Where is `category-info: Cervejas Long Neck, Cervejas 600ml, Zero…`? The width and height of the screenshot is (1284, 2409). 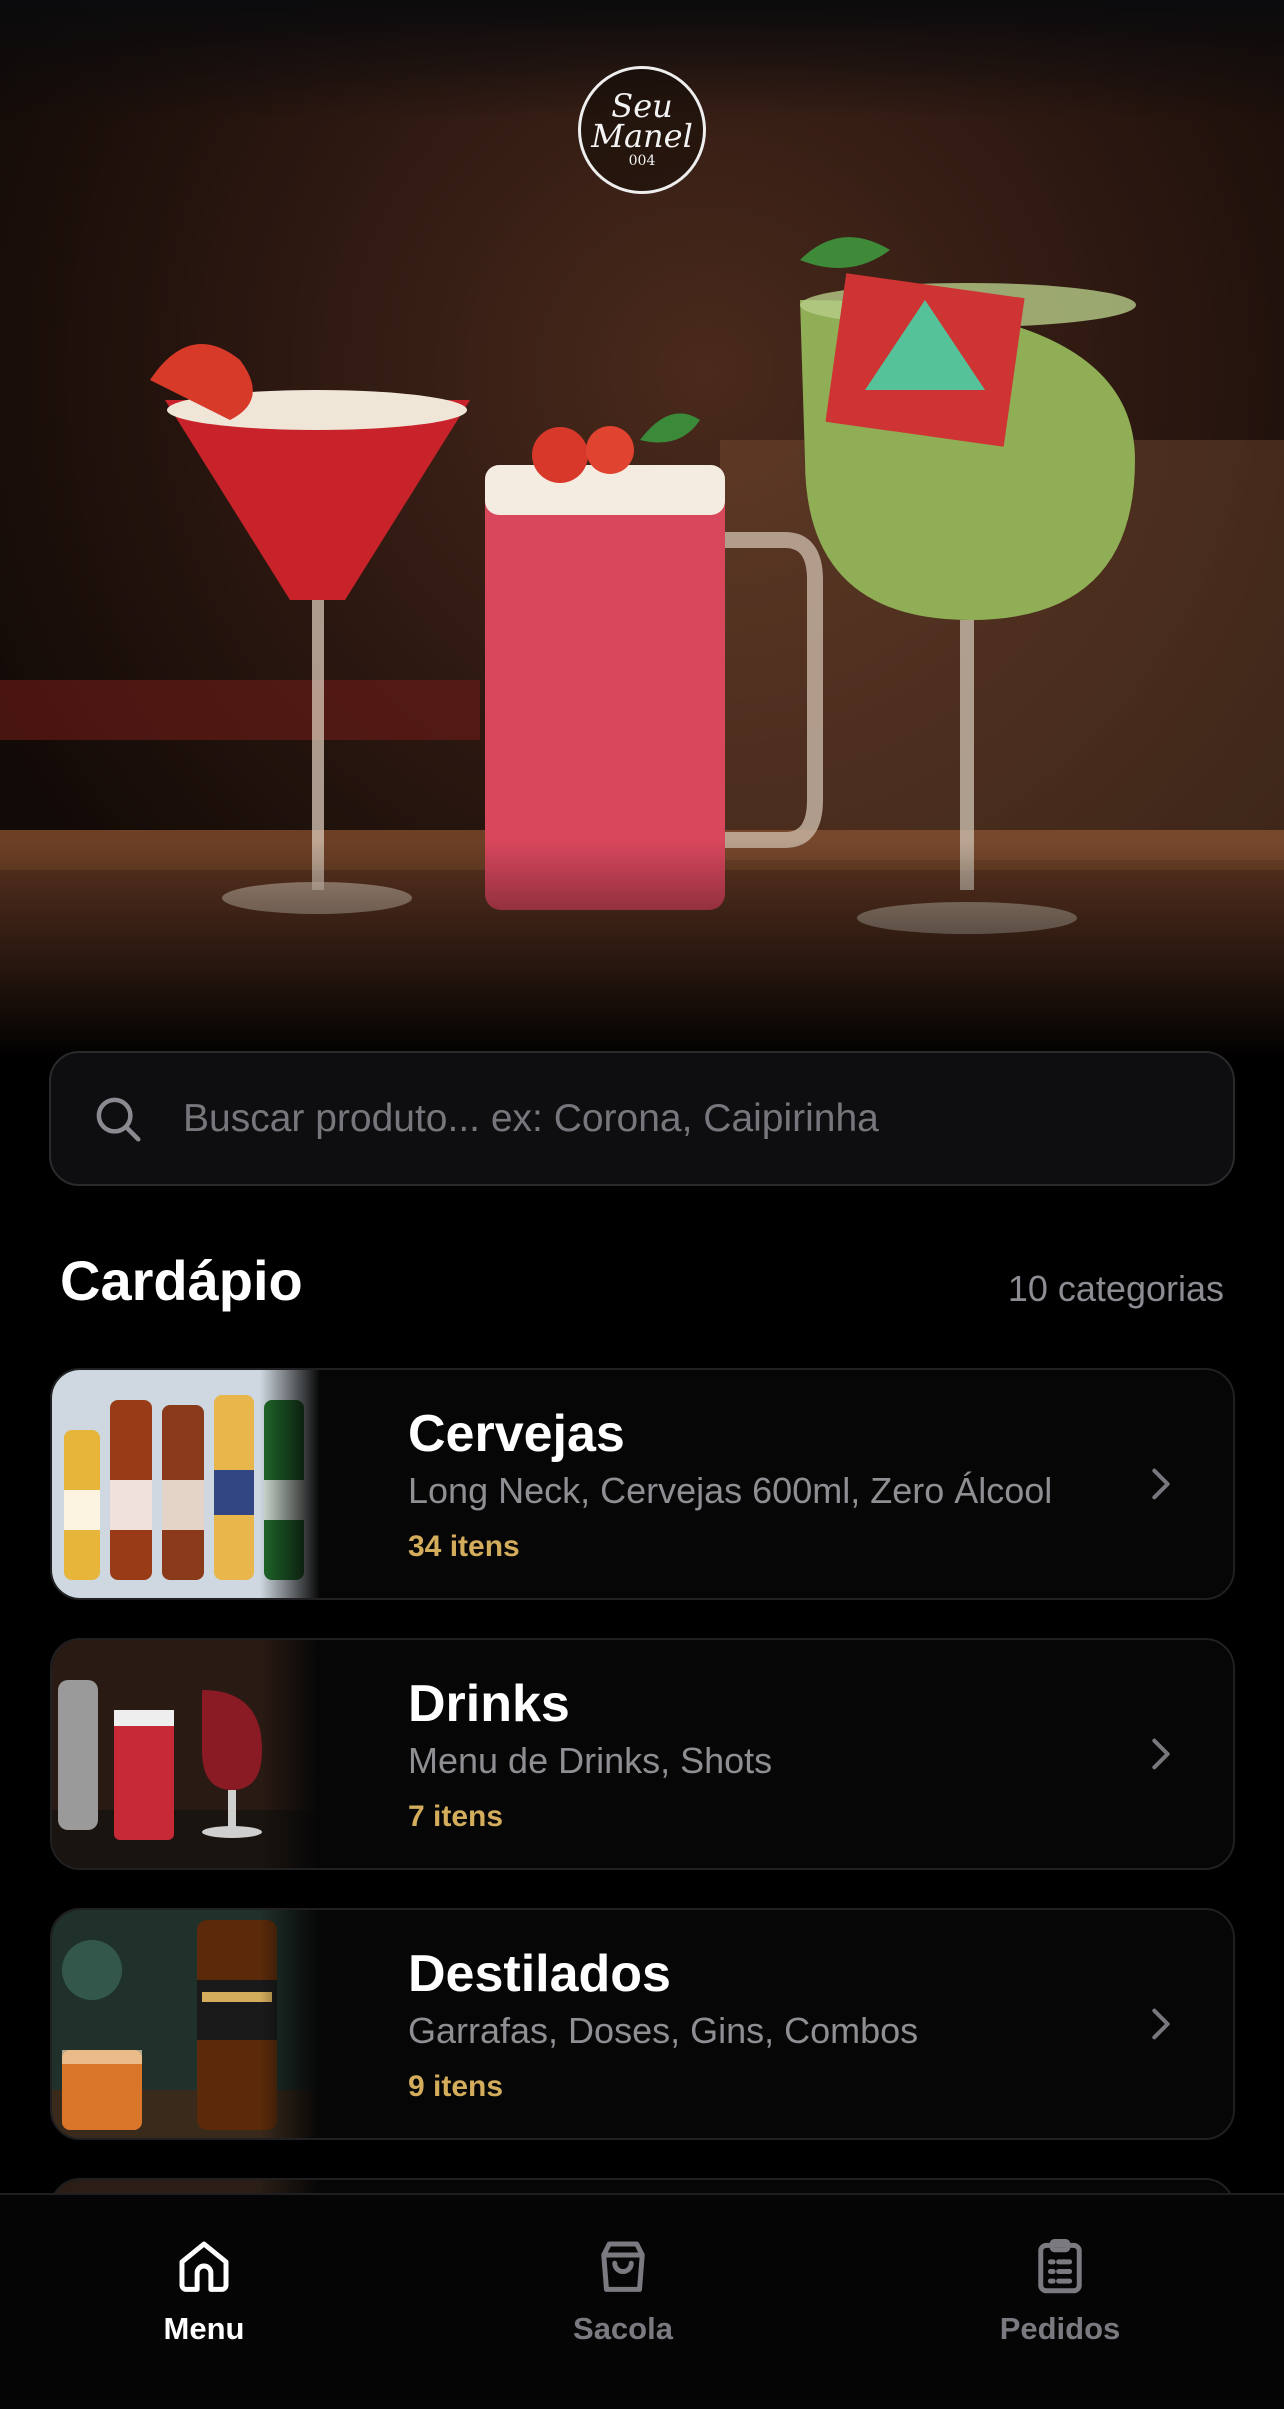
category-info: Cervejas Long Neck, Cervejas 600ml, Zero… is located at coordinates (730, 1484).